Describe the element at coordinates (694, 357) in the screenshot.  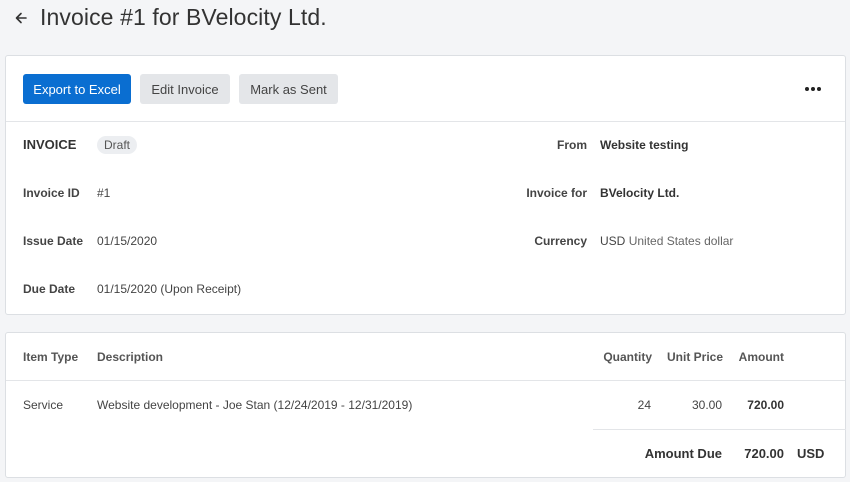
I see `column-header-unit-price: Unit Price` at that location.